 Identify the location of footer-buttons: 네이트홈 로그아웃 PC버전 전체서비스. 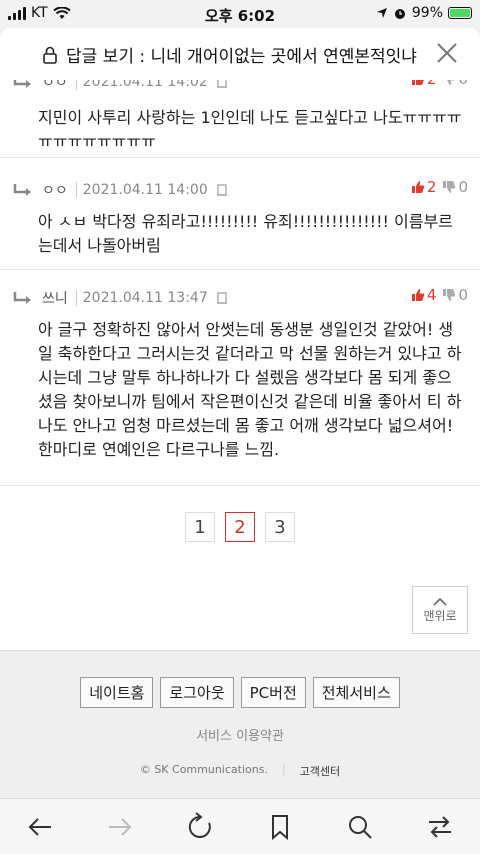
(240, 692).